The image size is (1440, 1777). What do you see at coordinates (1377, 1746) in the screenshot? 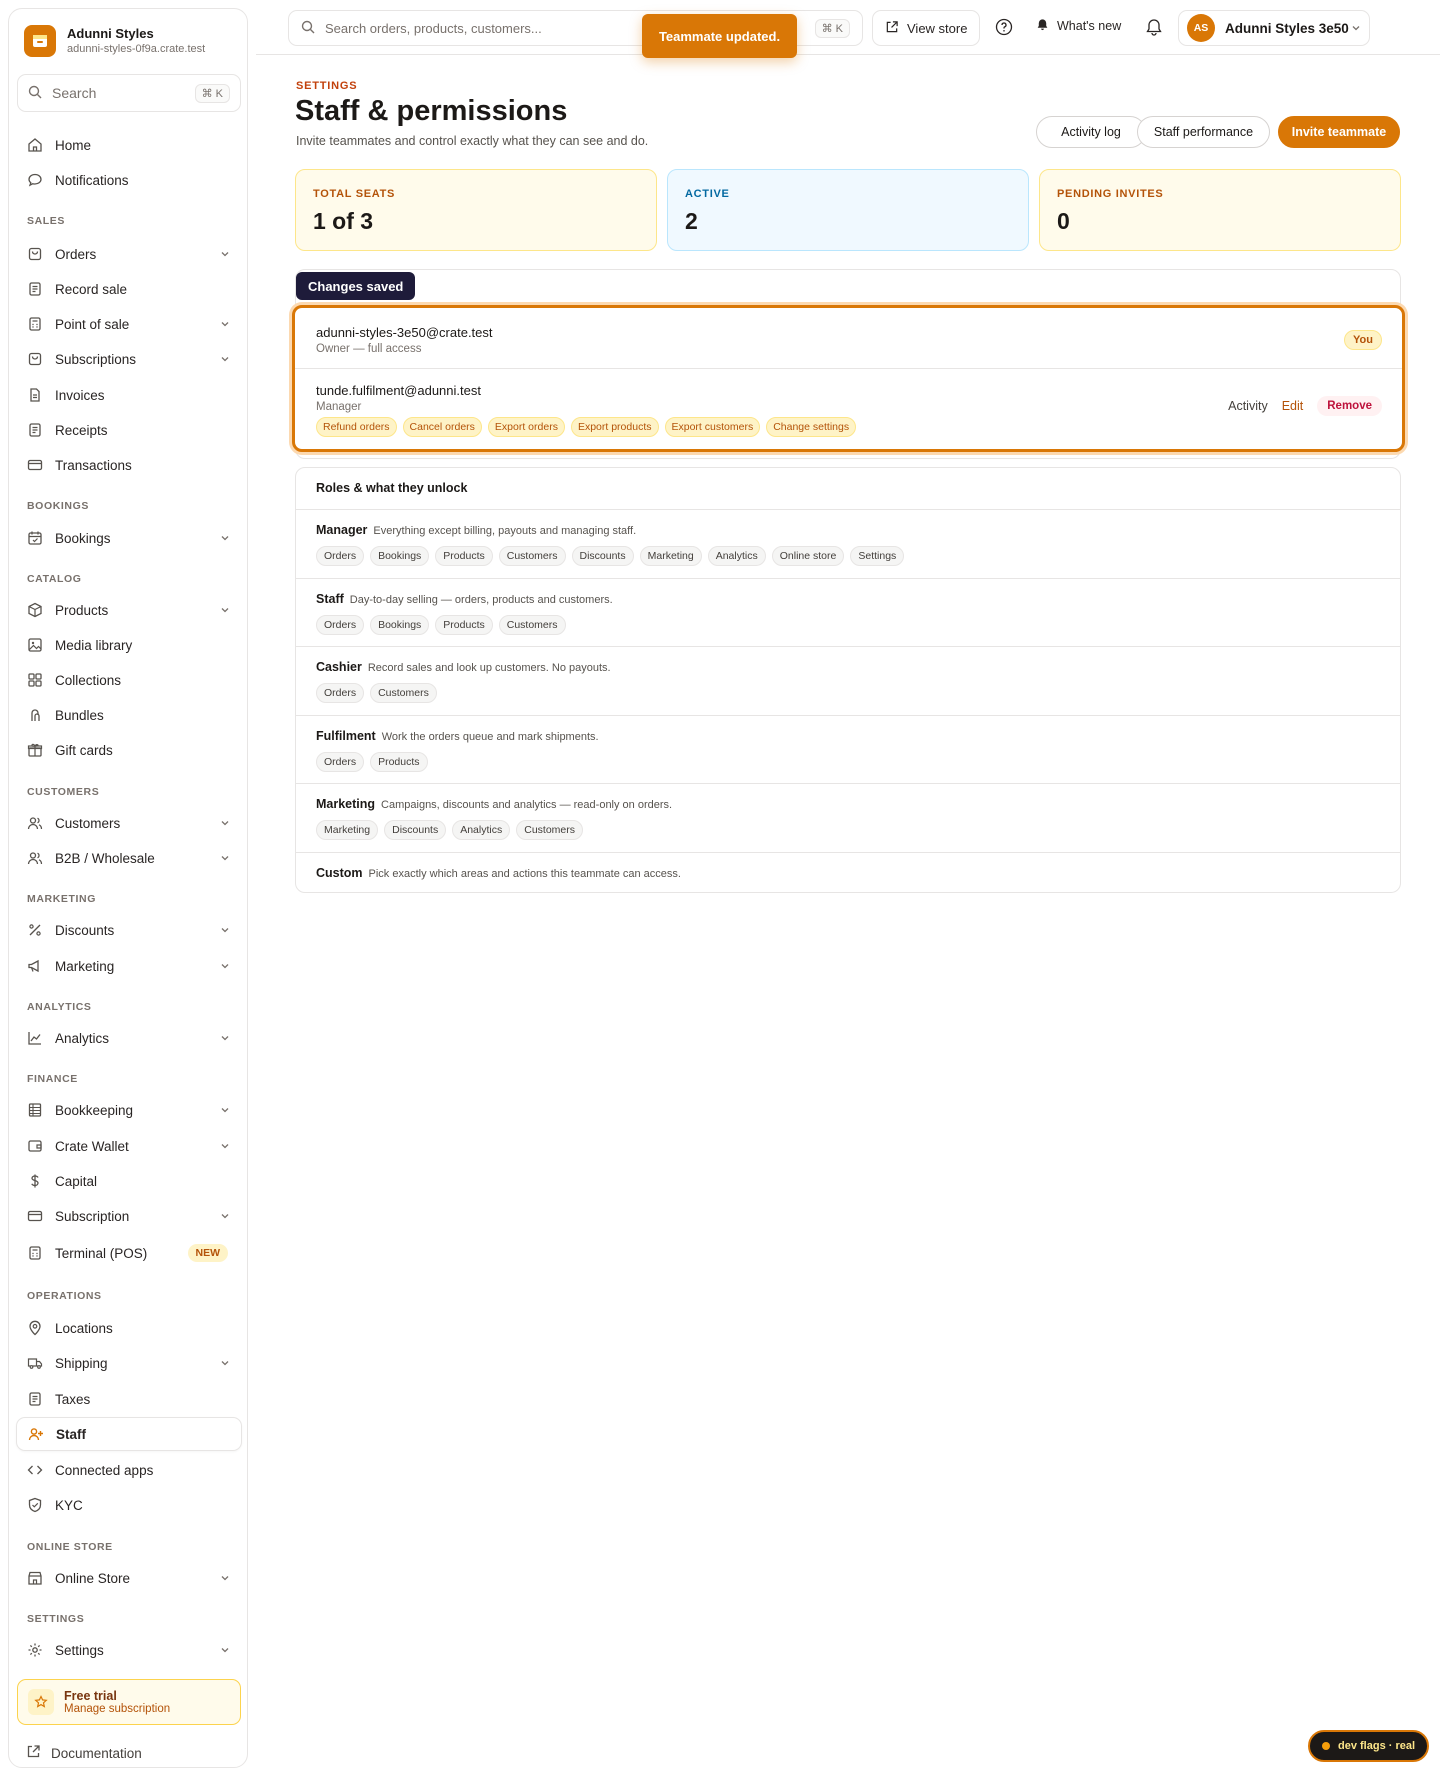
I see `dev-flags-label: dev flags · real` at bounding box center [1377, 1746].